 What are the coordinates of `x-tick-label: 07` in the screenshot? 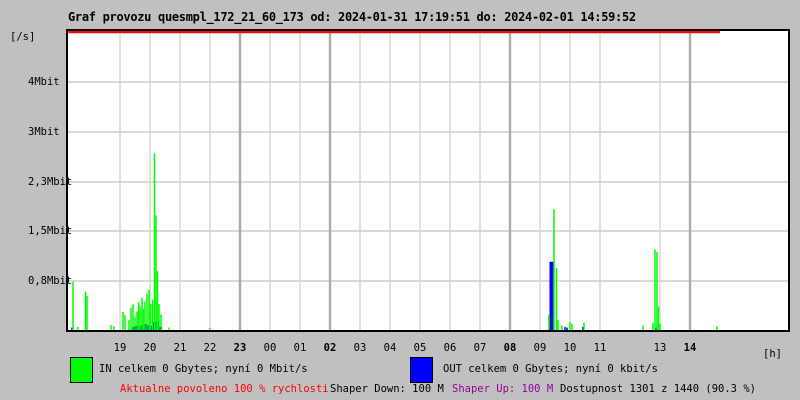 It's located at (480, 348).